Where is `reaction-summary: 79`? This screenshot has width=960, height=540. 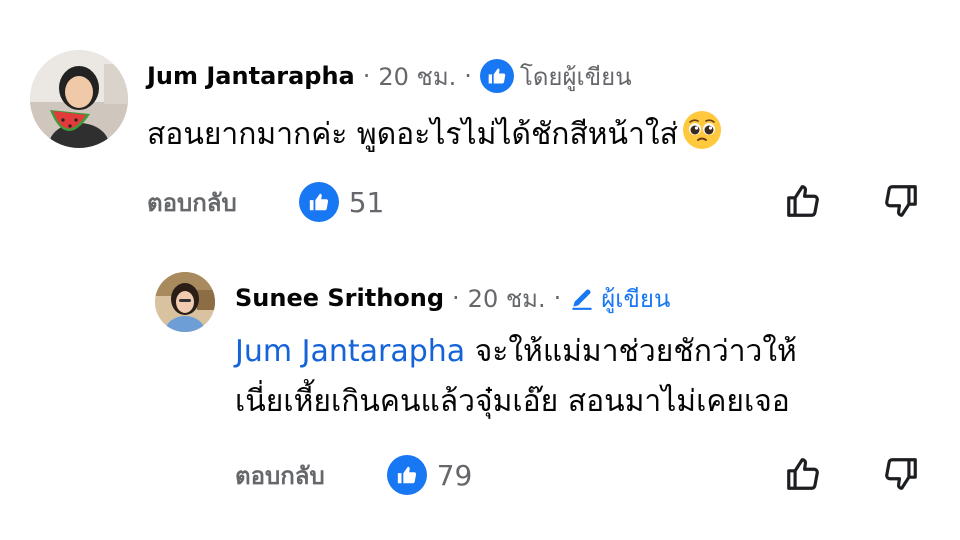
reaction-summary: 79 is located at coordinates (429, 475).